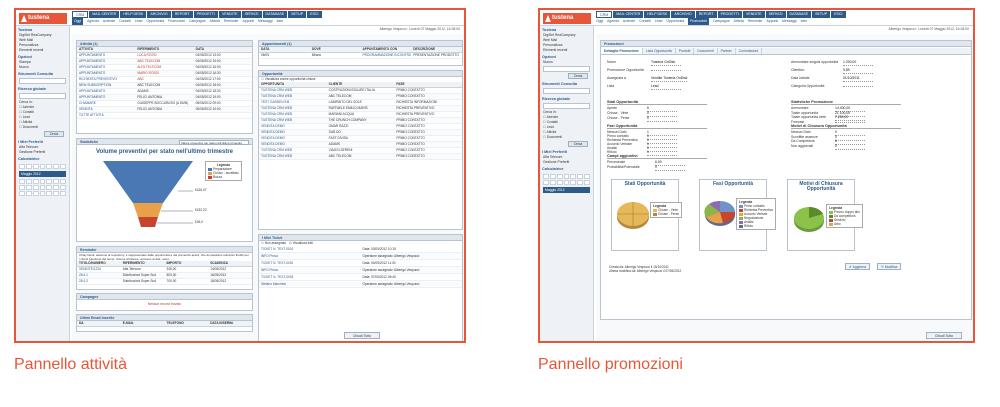 Image resolution: width=1000 pixels, height=407 pixels. I want to click on chart-legend: Legenda Chiuse - Vinte Chiuse - Perse, so click(666, 210).